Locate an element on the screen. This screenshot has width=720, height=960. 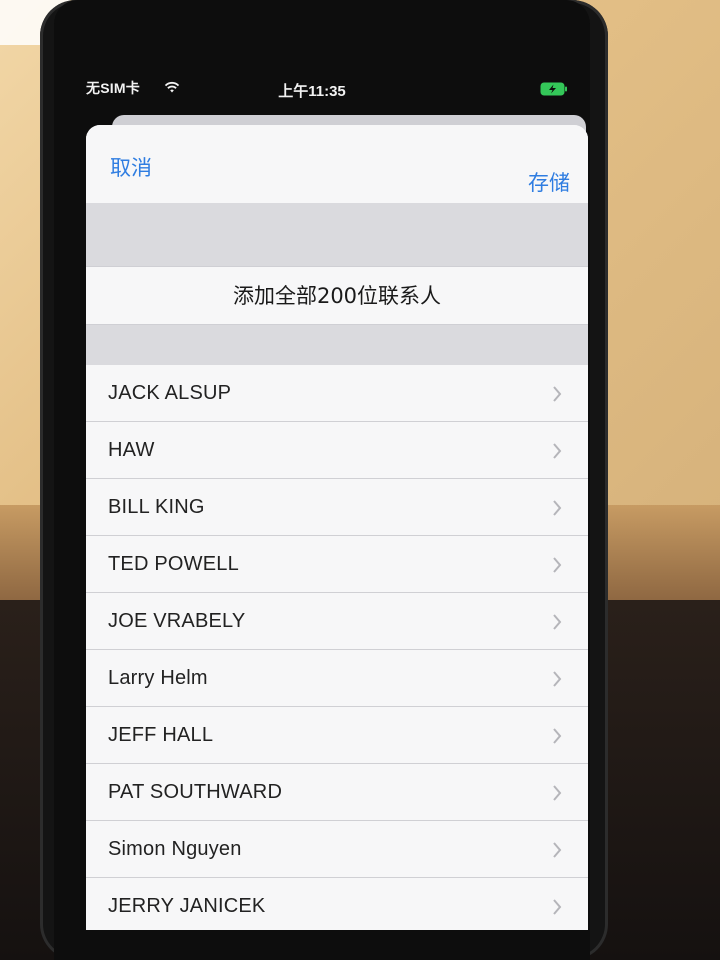
contact-name: PAT SOUTHWARD is located at coordinates (195, 791).